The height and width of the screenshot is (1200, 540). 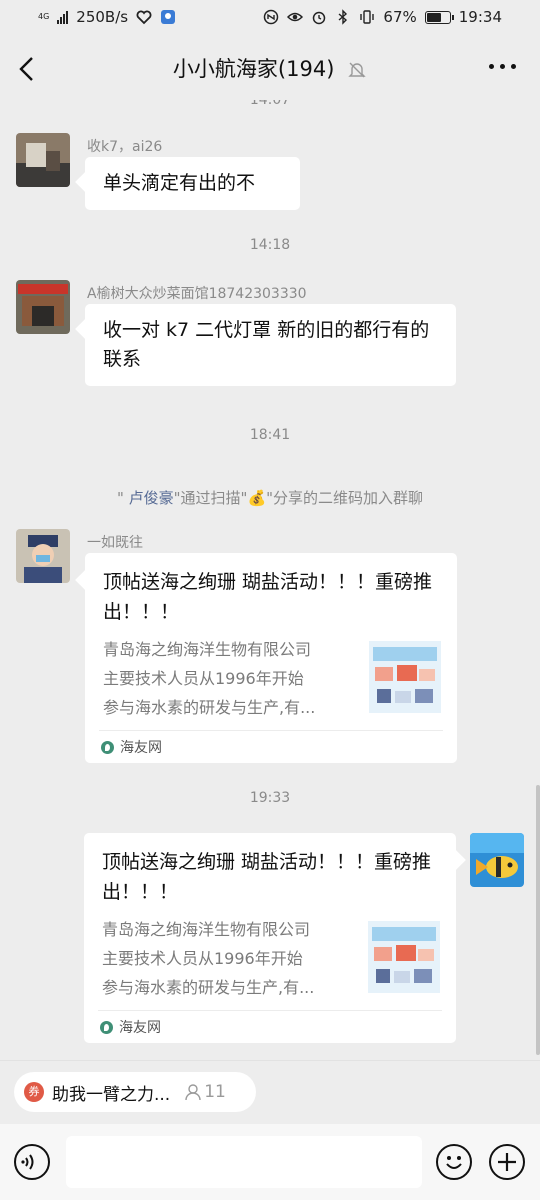 I want to click on pinned-mini-app: 券 助我一臂之力... 11, so click(x=135, y=1092).